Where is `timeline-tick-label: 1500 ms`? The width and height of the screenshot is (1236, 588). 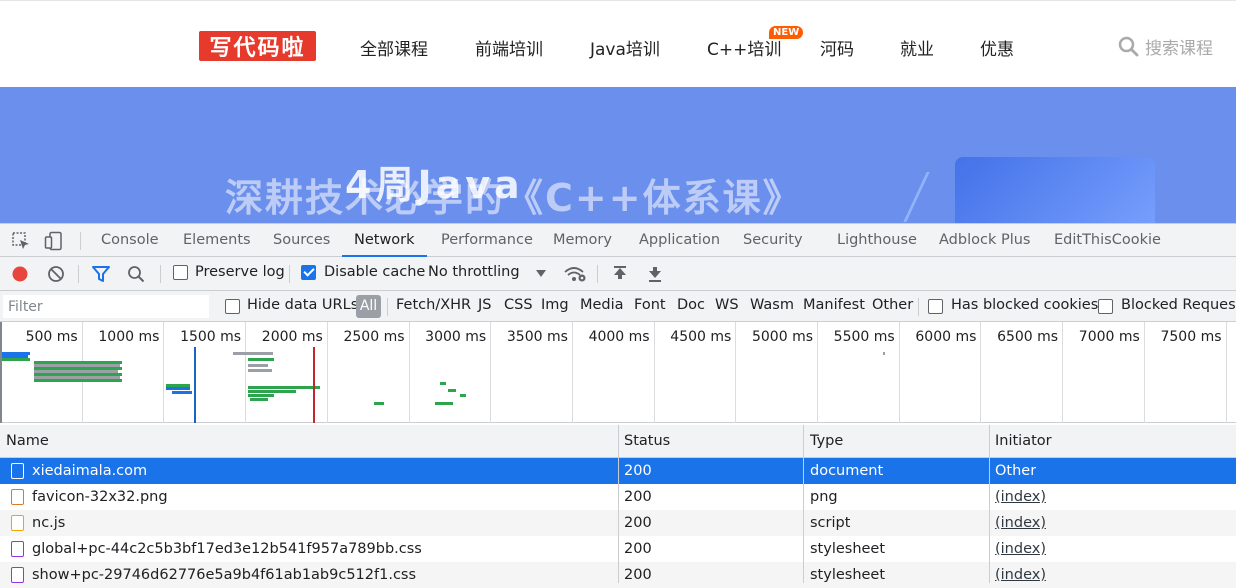
timeline-tick-label: 1500 ms is located at coordinates (211, 337).